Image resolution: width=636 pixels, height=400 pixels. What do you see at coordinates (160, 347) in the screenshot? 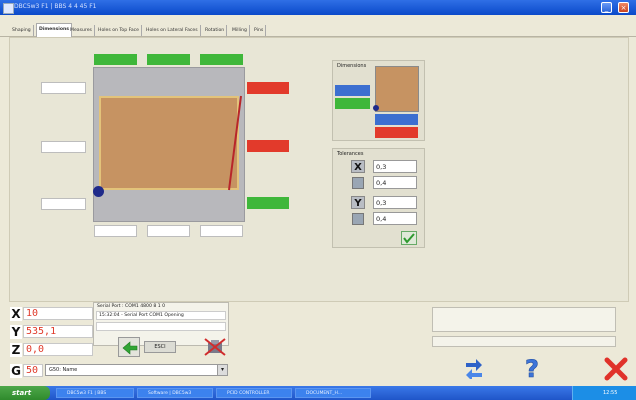
I see `status-button: ESCI` at bounding box center [160, 347].